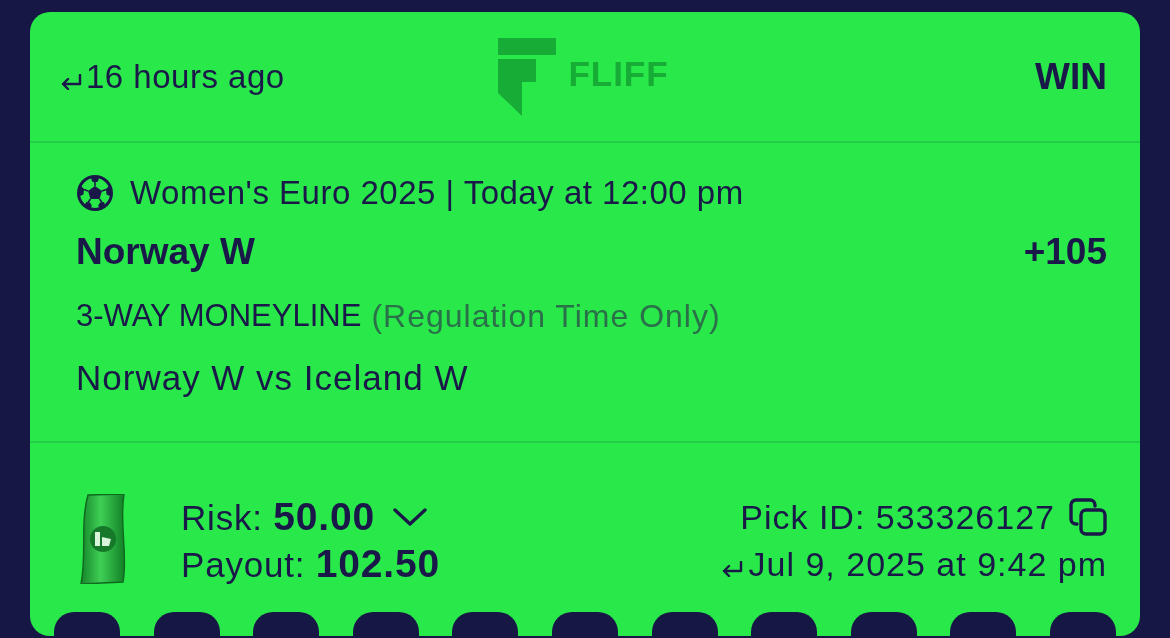  I want to click on chevron-icon, so click(409, 517).